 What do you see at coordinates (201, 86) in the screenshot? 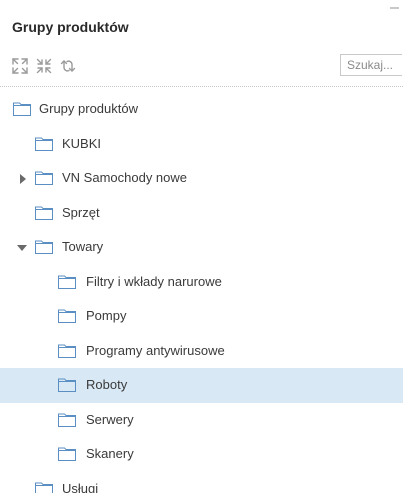
I see `toolbar-divider` at bounding box center [201, 86].